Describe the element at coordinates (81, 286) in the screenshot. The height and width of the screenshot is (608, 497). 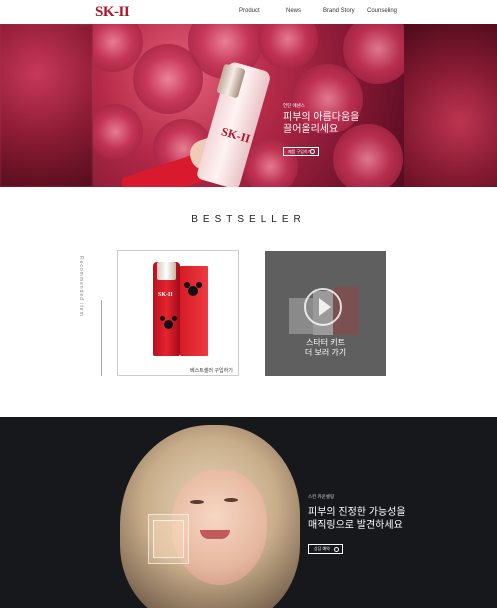
I see `recommended-item-label: Recommended item` at that location.